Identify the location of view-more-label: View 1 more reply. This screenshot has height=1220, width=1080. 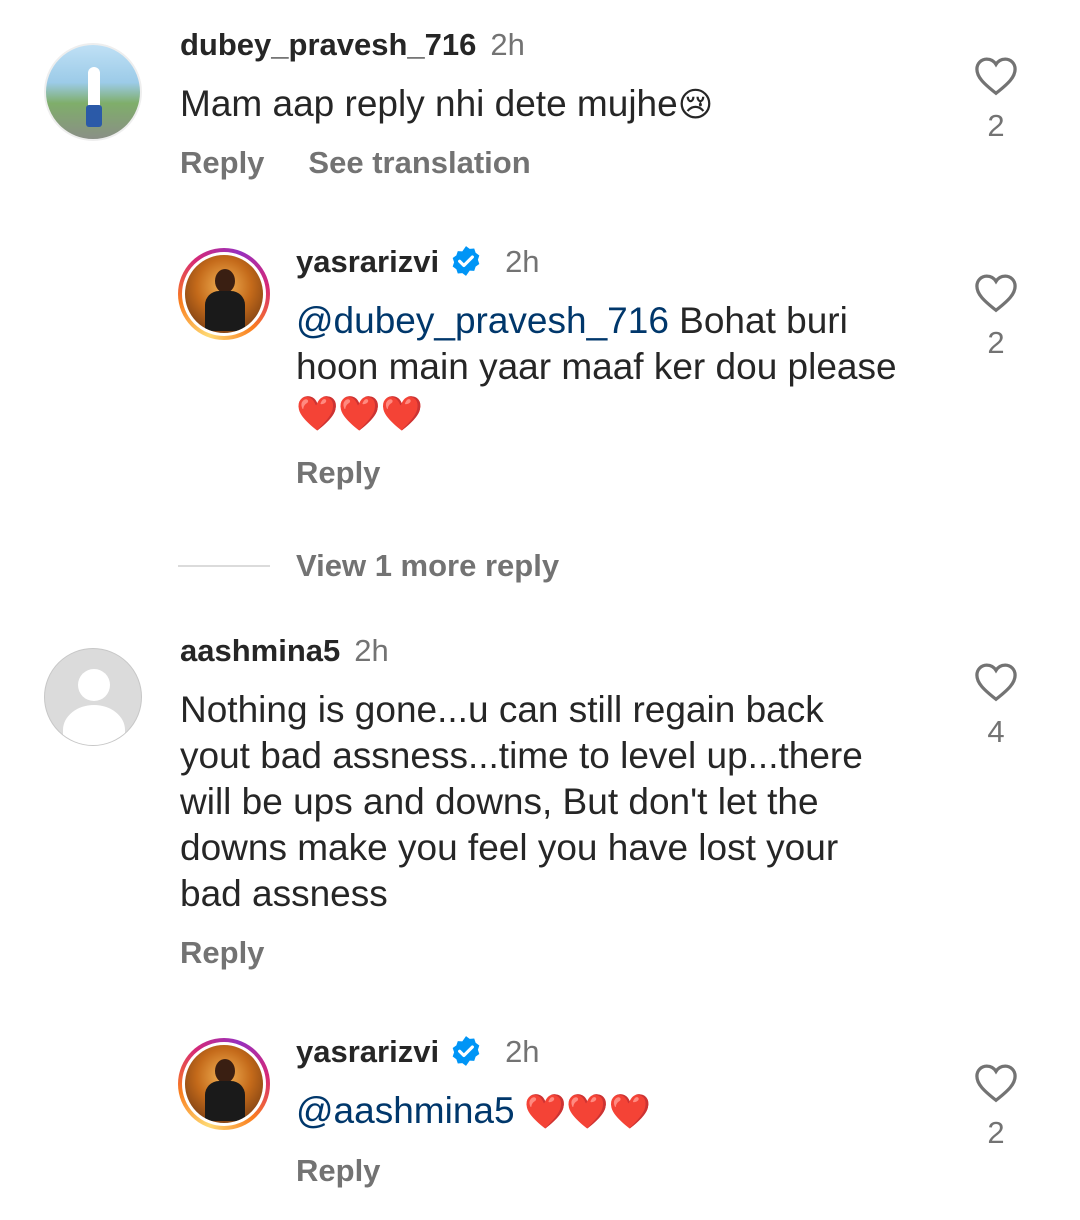
(427, 566).